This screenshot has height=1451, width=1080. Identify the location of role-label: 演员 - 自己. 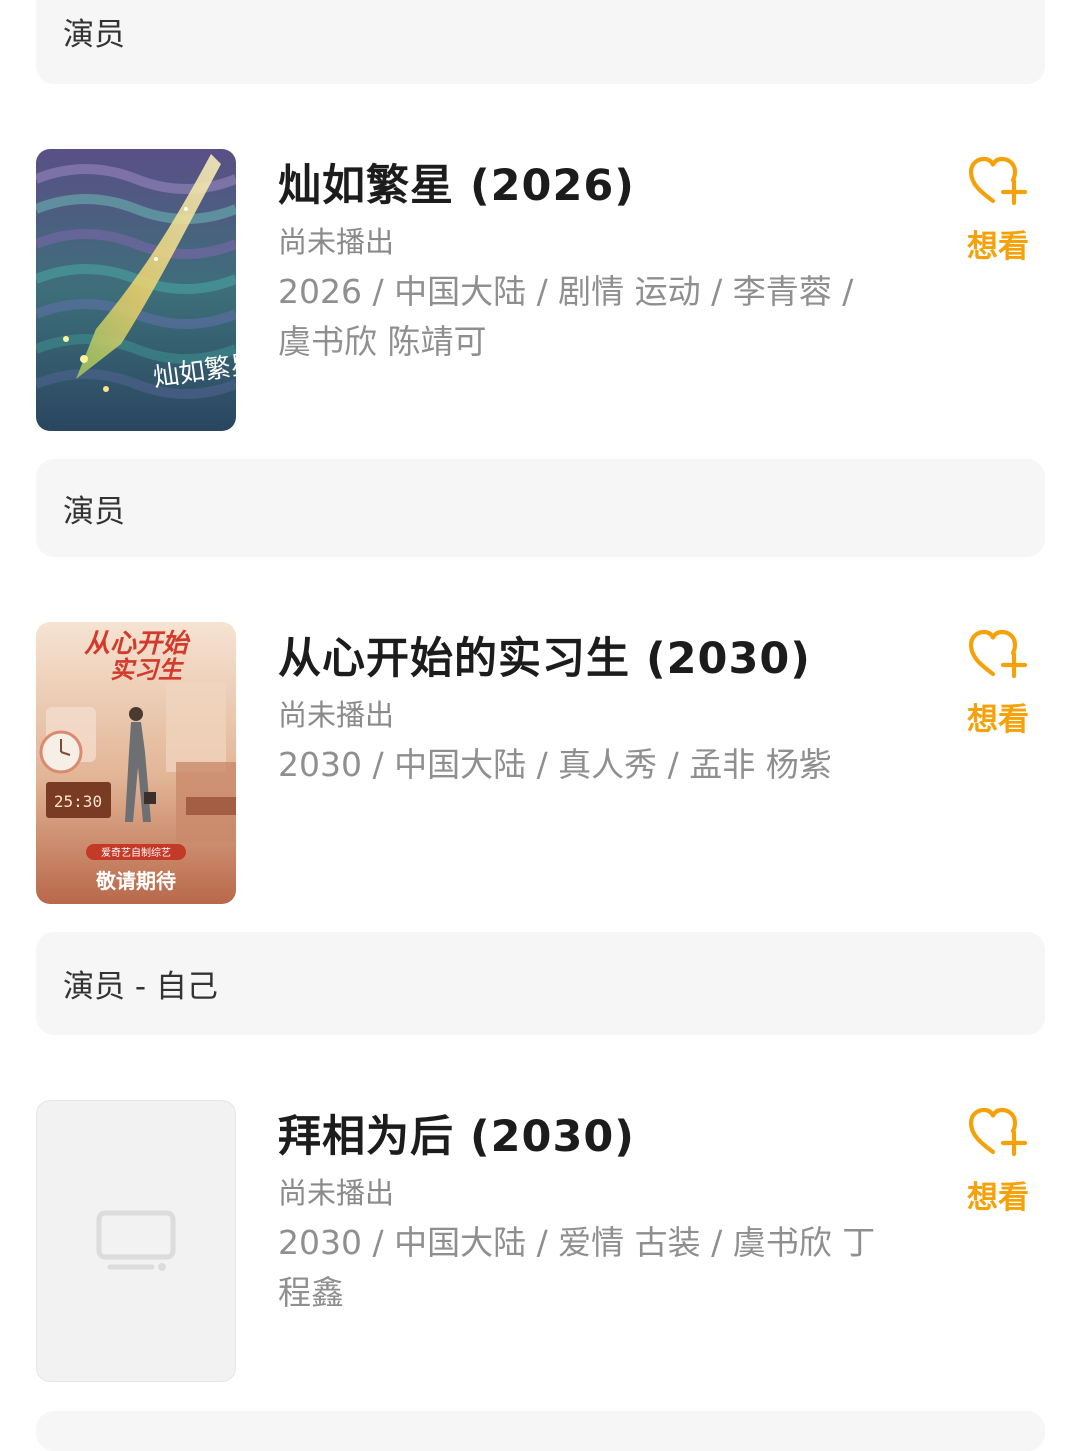
(140, 987).